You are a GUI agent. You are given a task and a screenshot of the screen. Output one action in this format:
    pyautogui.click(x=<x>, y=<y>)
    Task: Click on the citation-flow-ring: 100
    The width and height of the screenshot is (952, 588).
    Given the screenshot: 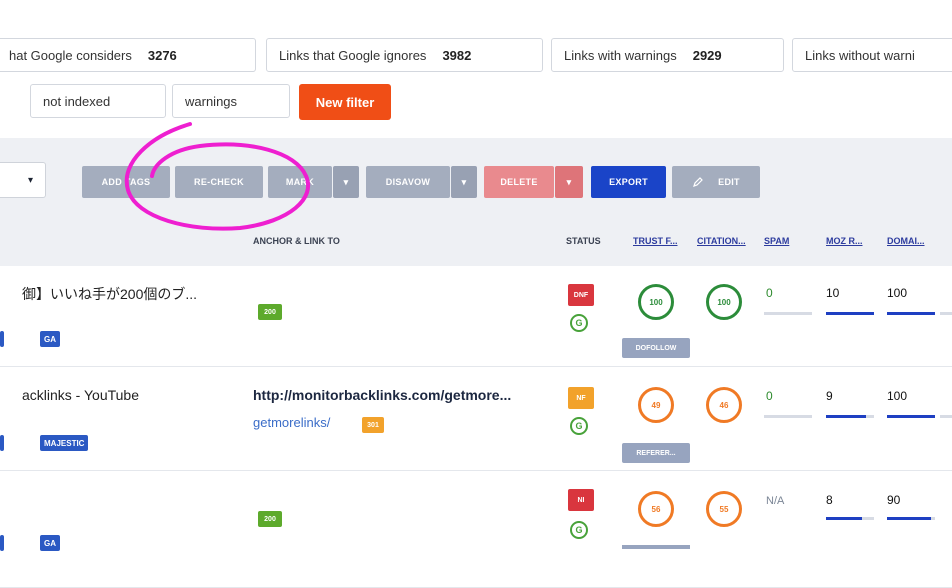 What is the action you would take?
    pyautogui.click(x=724, y=302)
    